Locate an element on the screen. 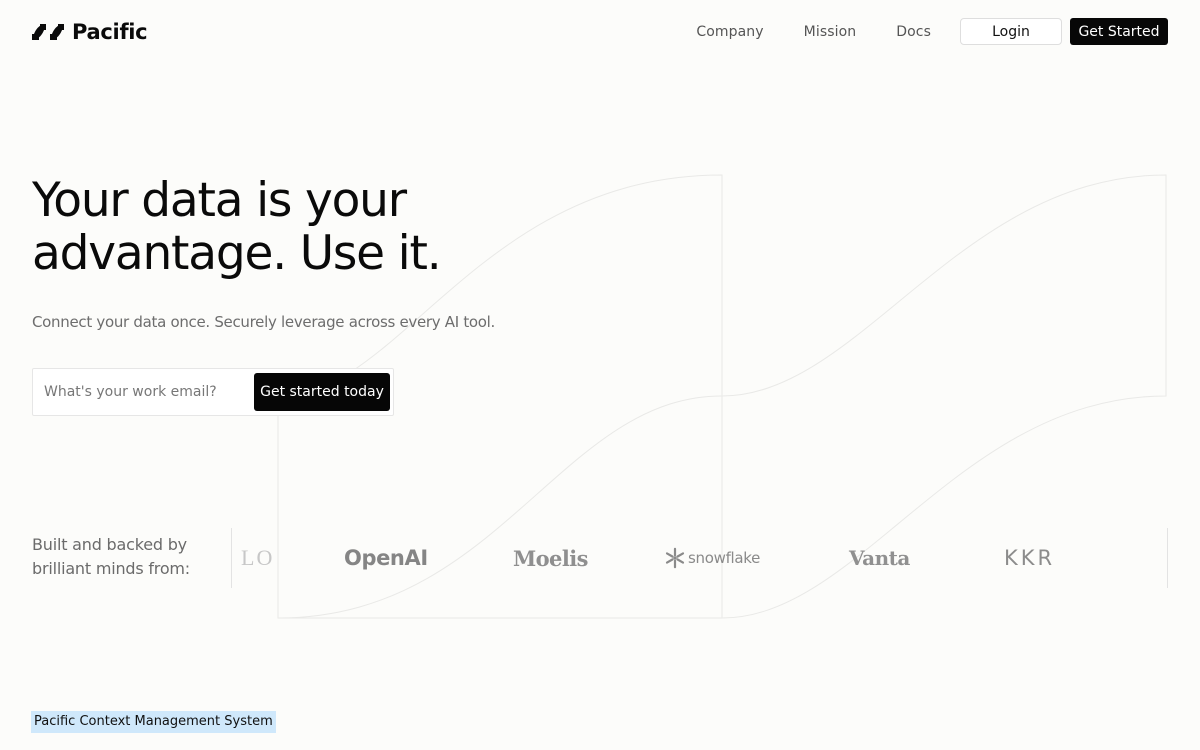 Image resolution: width=1200 pixels, height=750 pixels. snowflake-wordmark: snowflake is located at coordinates (724, 558).